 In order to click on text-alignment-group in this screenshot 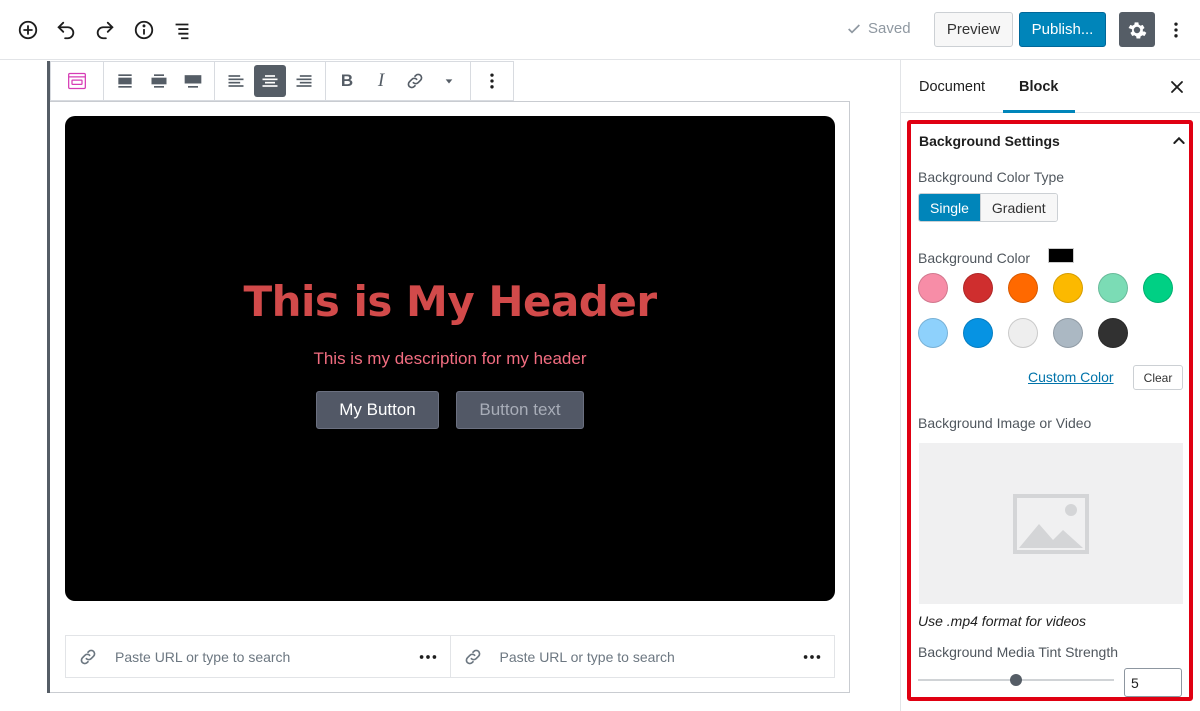, I will do `click(270, 81)`.